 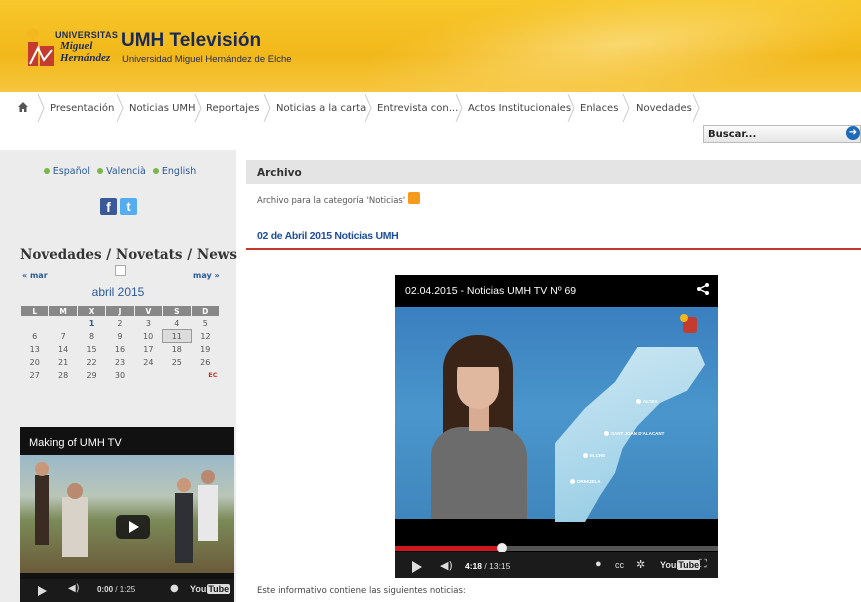 What do you see at coordinates (619, 565) in the screenshot?
I see `captions-icon: cc` at bounding box center [619, 565].